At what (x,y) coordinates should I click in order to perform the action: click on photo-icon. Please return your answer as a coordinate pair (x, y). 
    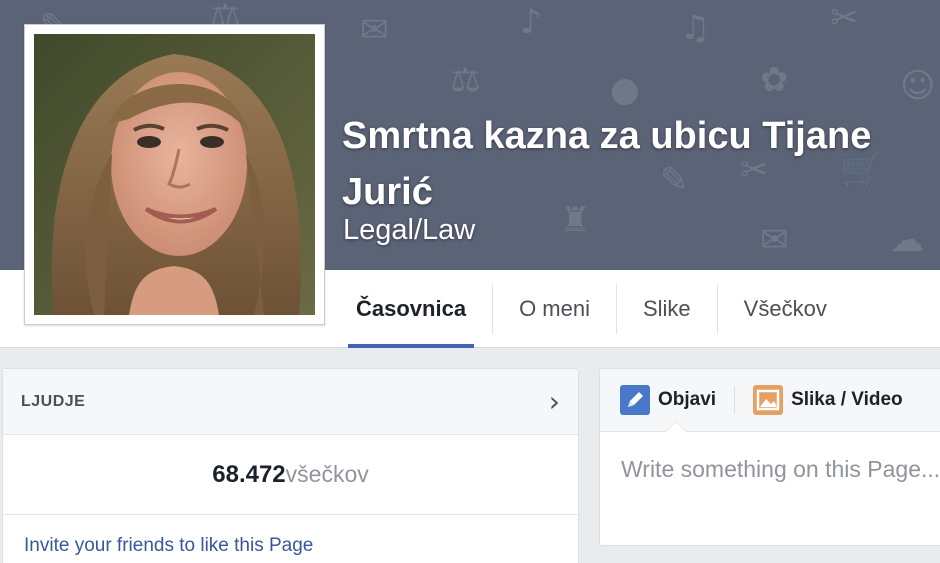
    Looking at the image, I should click on (768, 400).